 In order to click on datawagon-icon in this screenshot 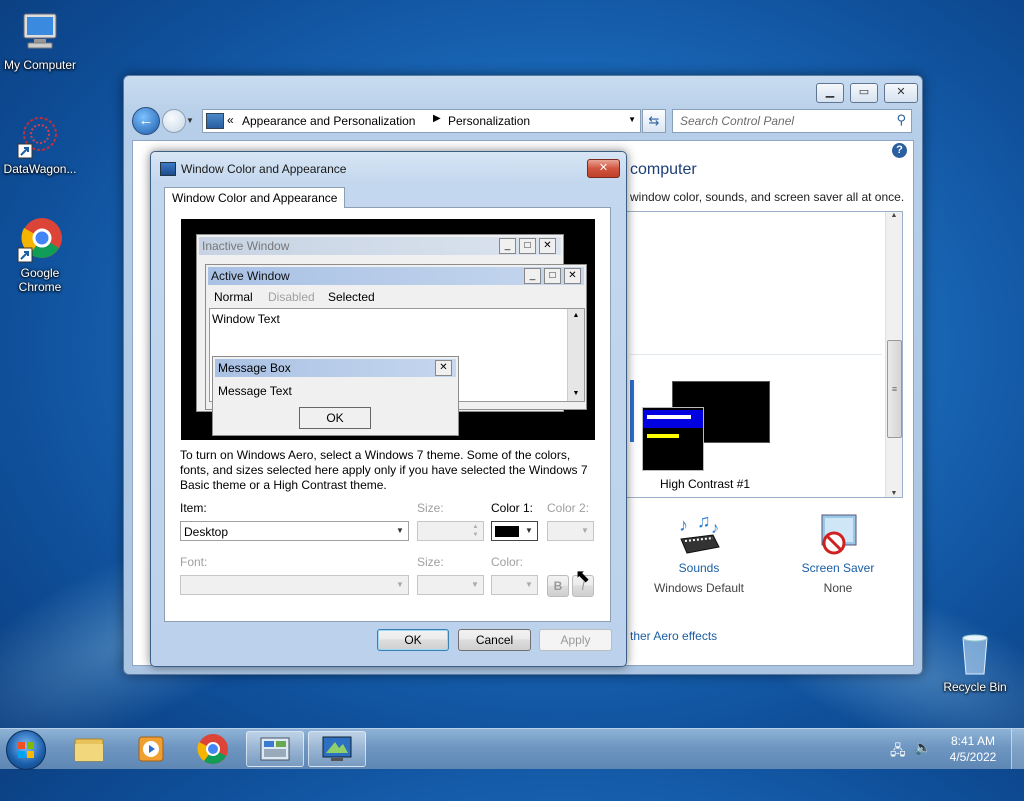, I will do `click(40, 136)`.